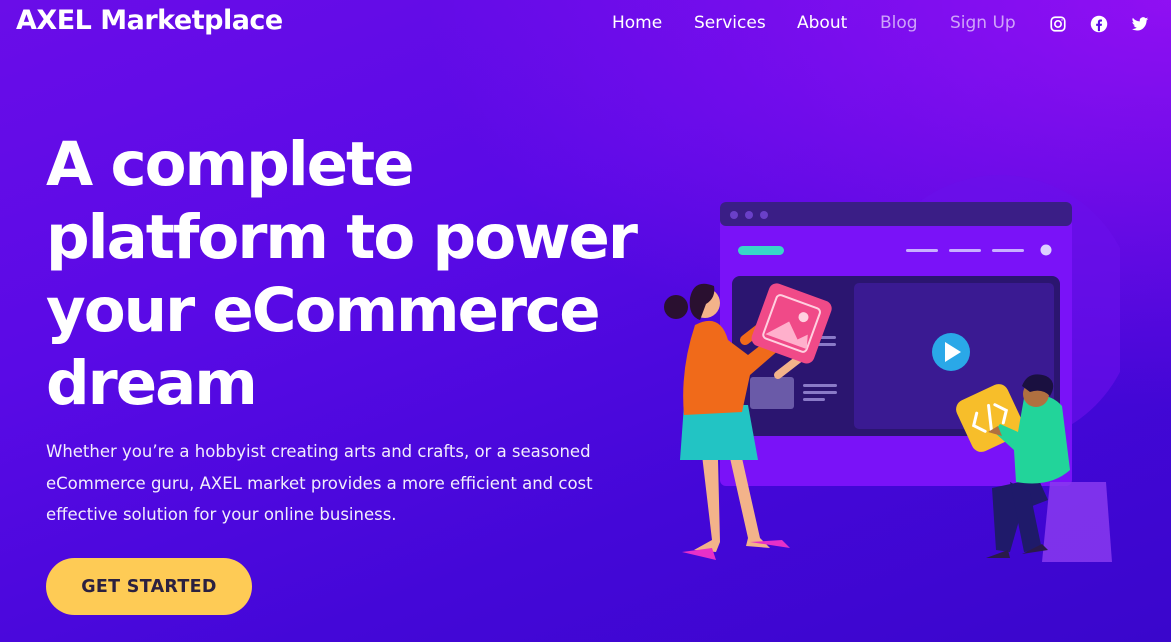  Describe the element at coordinates (342, 237) in the screenshot. I see `hero-title-line: platform to power` at that location.